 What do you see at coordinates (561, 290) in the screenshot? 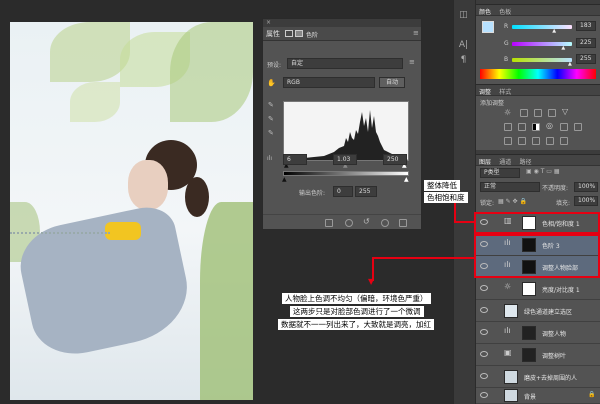
I see `layer-name: 亮度/对比度 1` at bounding box center [561, 290].